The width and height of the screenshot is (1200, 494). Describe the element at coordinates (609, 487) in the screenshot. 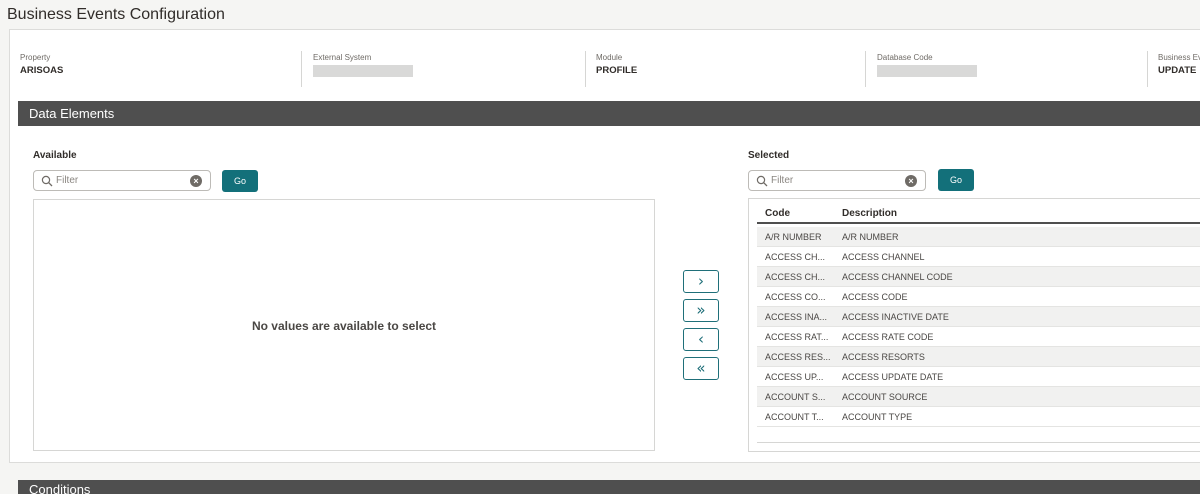

I see `conditions-header: Conditions` at that location.